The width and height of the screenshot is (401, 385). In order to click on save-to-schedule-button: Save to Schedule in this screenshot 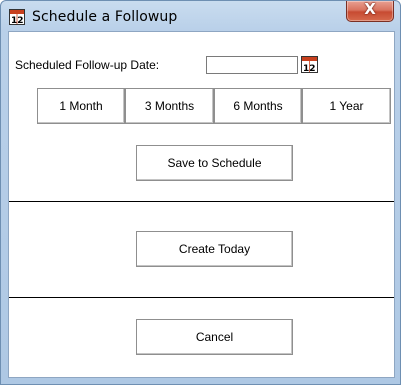, I will do `click(214, 163)`.